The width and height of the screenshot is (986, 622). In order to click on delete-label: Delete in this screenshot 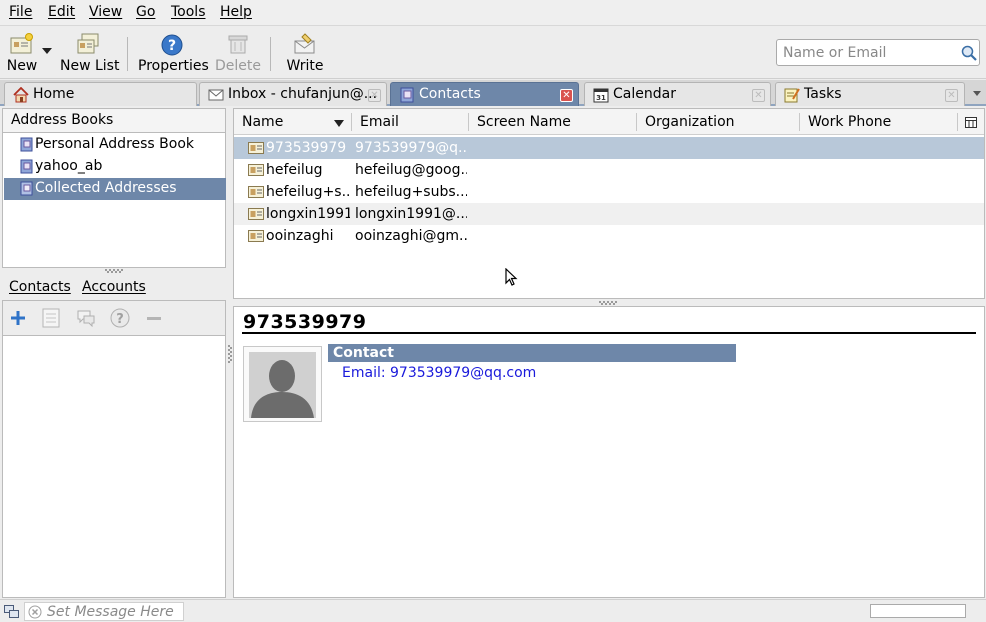, I will do `click(238, 66)`.